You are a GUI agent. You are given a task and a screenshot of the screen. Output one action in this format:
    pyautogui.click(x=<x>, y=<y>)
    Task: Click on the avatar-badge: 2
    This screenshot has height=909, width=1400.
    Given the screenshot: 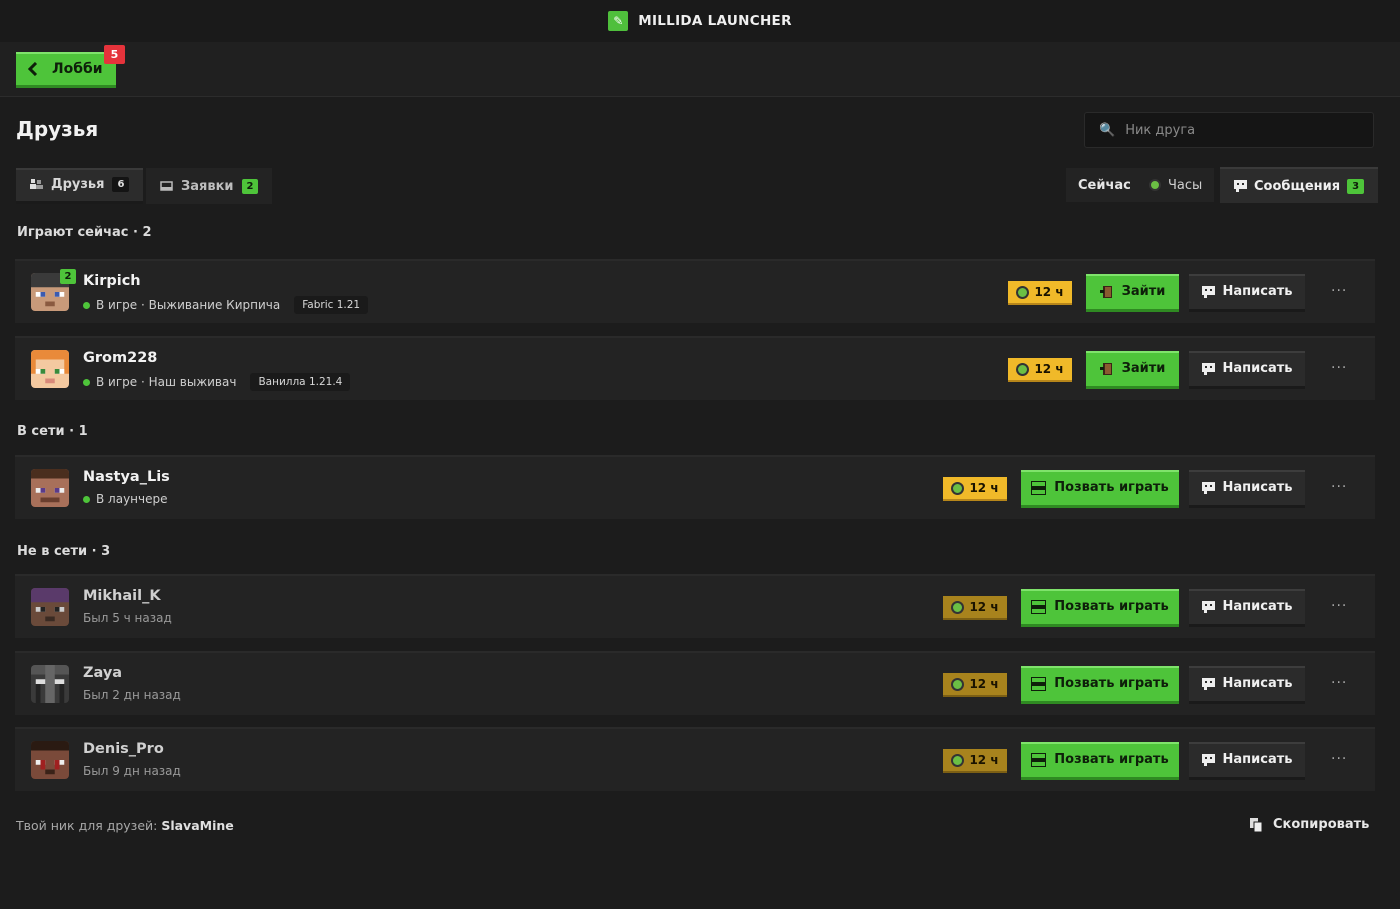 What is the action you would take?
    pyautogui.click(x=68, y=276)
    